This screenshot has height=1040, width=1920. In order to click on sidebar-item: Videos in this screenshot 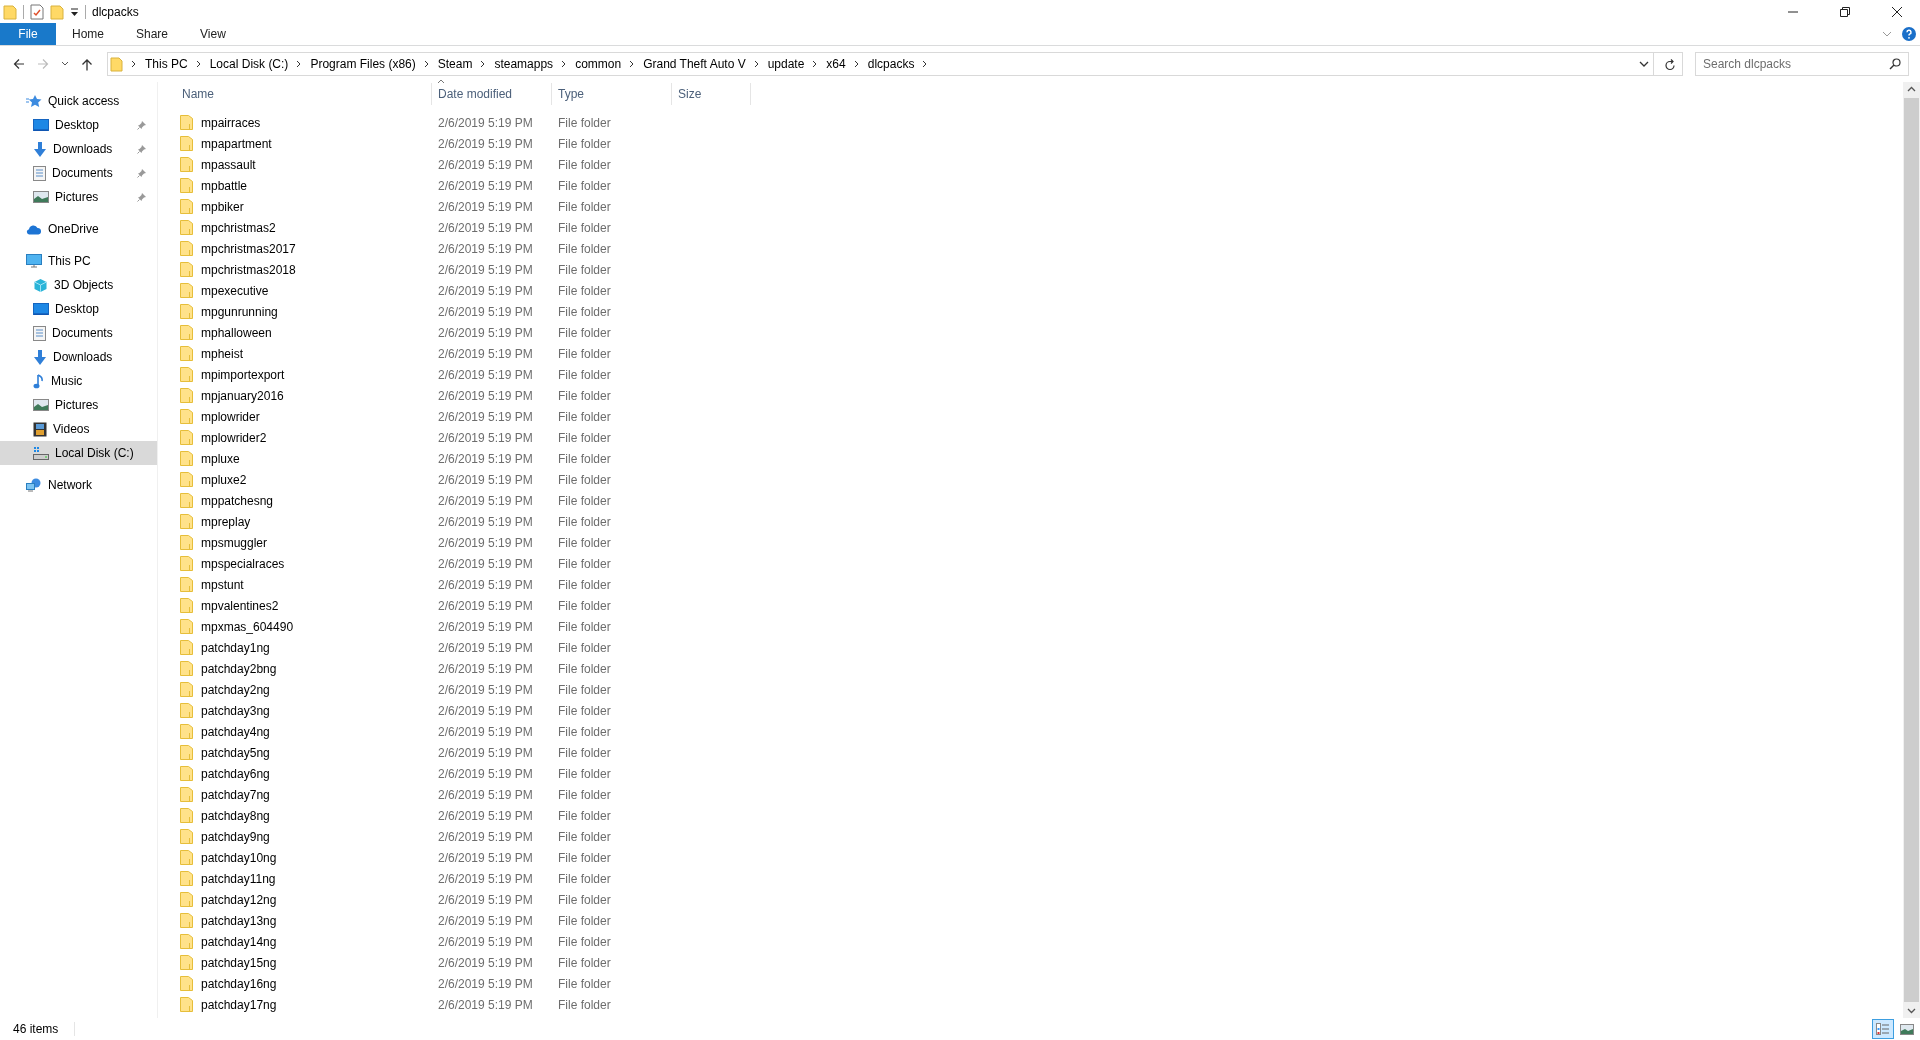, I will do `click(78, 429)`.